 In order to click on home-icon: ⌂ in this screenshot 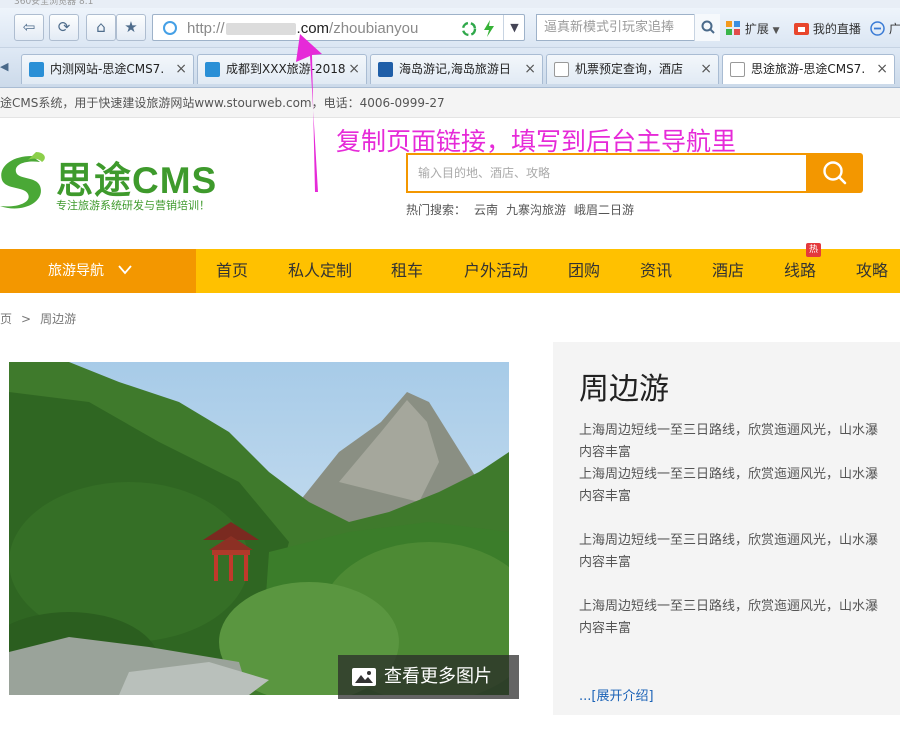, I will do `click(101, 27)`.